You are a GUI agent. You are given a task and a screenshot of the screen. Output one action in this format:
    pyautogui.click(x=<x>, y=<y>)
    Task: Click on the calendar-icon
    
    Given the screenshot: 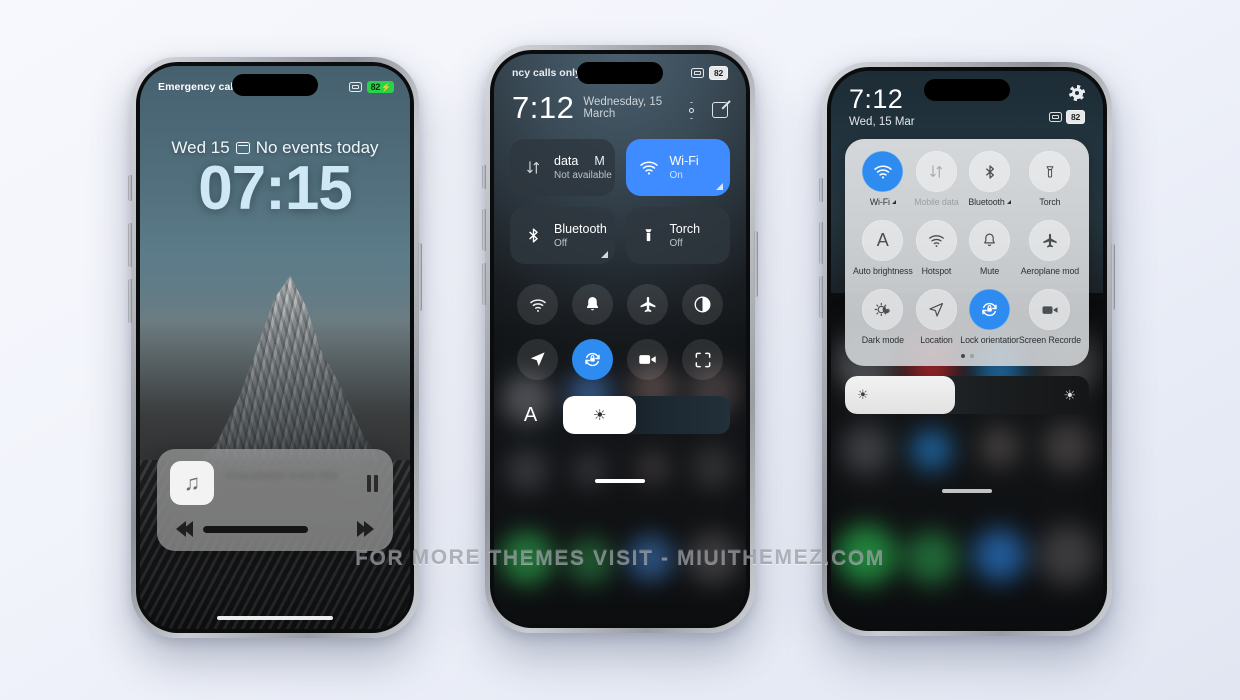 What is the action you would take?
    pyautogui.click(x=242, y=148)
    